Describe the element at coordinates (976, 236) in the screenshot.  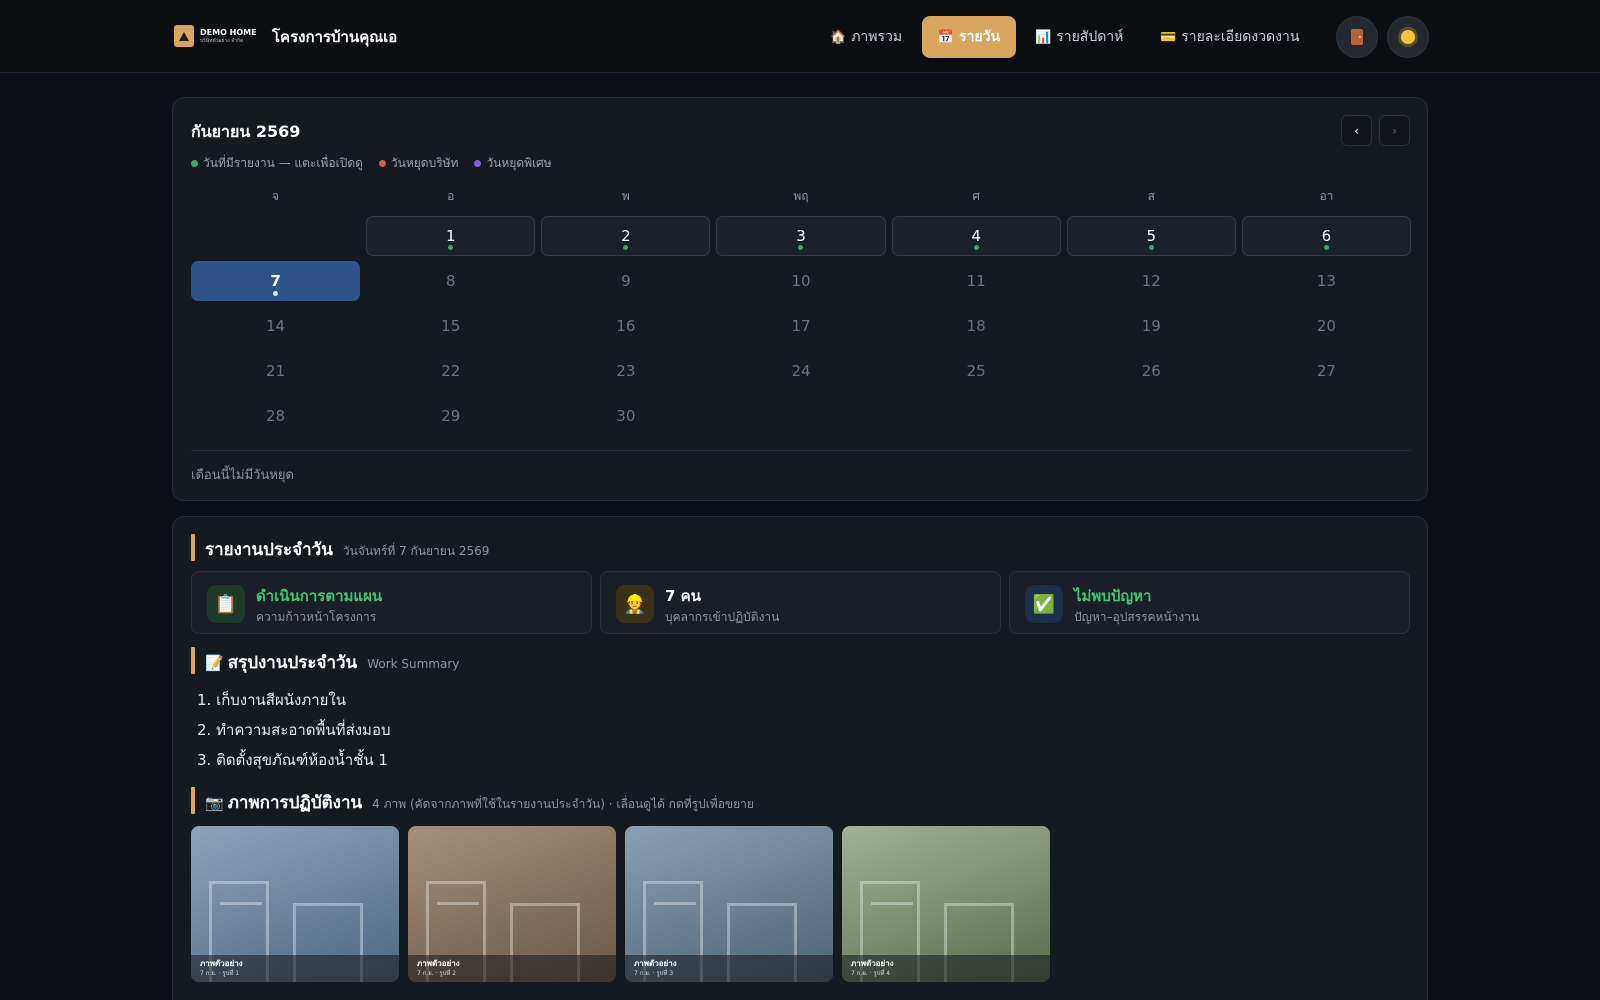
I see `calendar-day: 4` at that location.